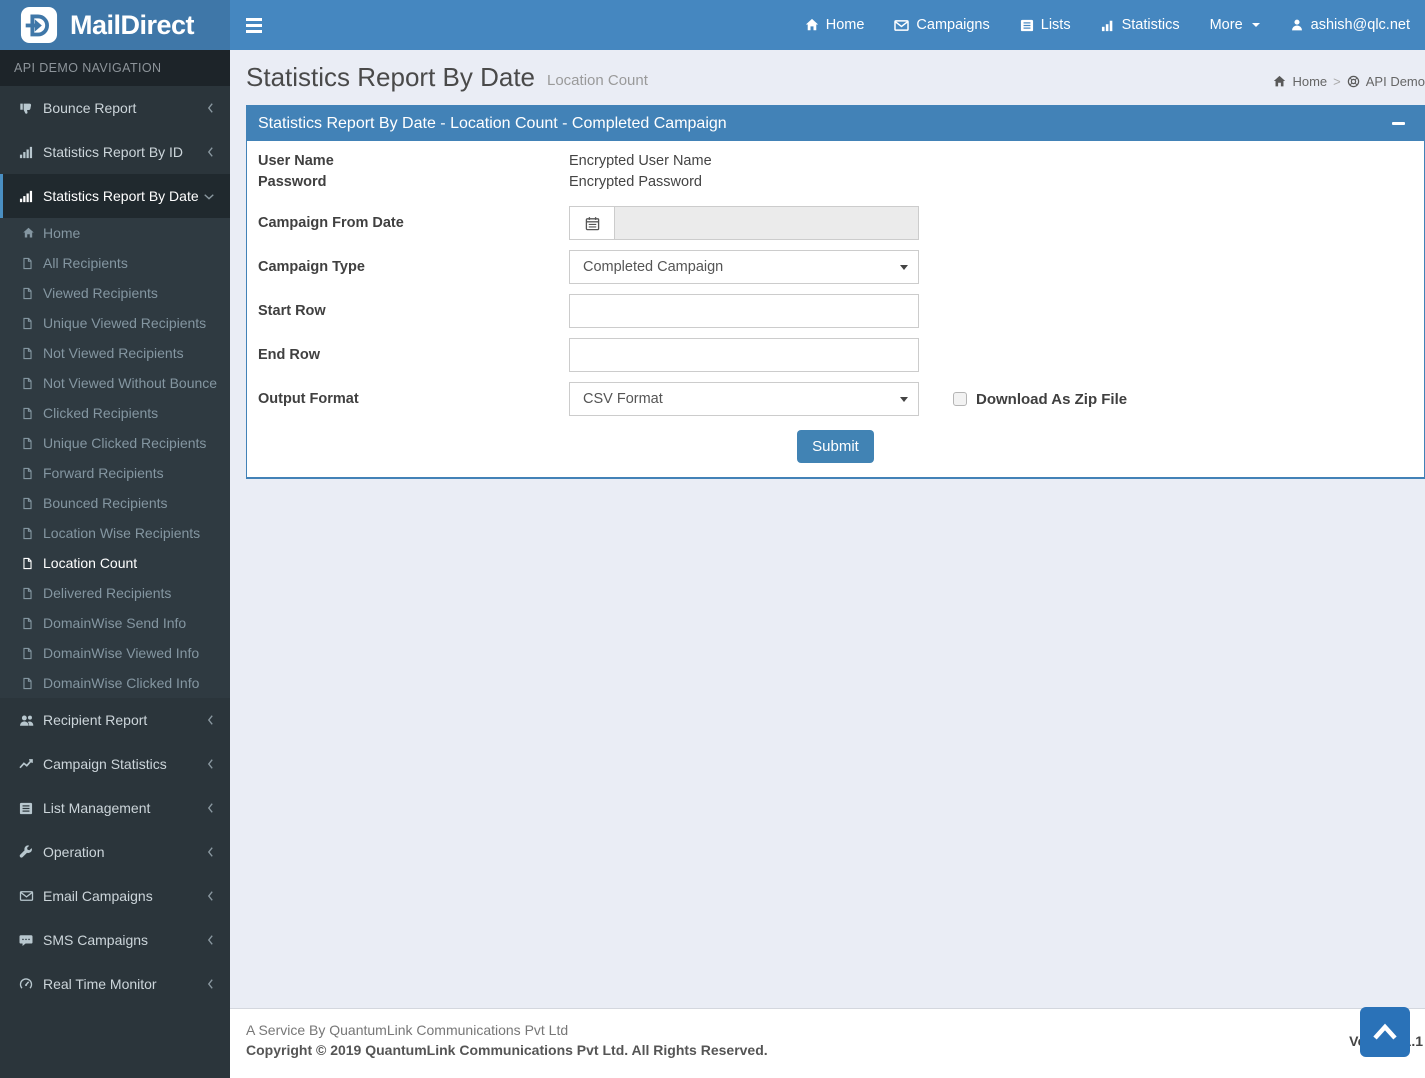 The width and height of the screenshot is (1425, 1078). I want to click on date-input-group, so click(744, 223).